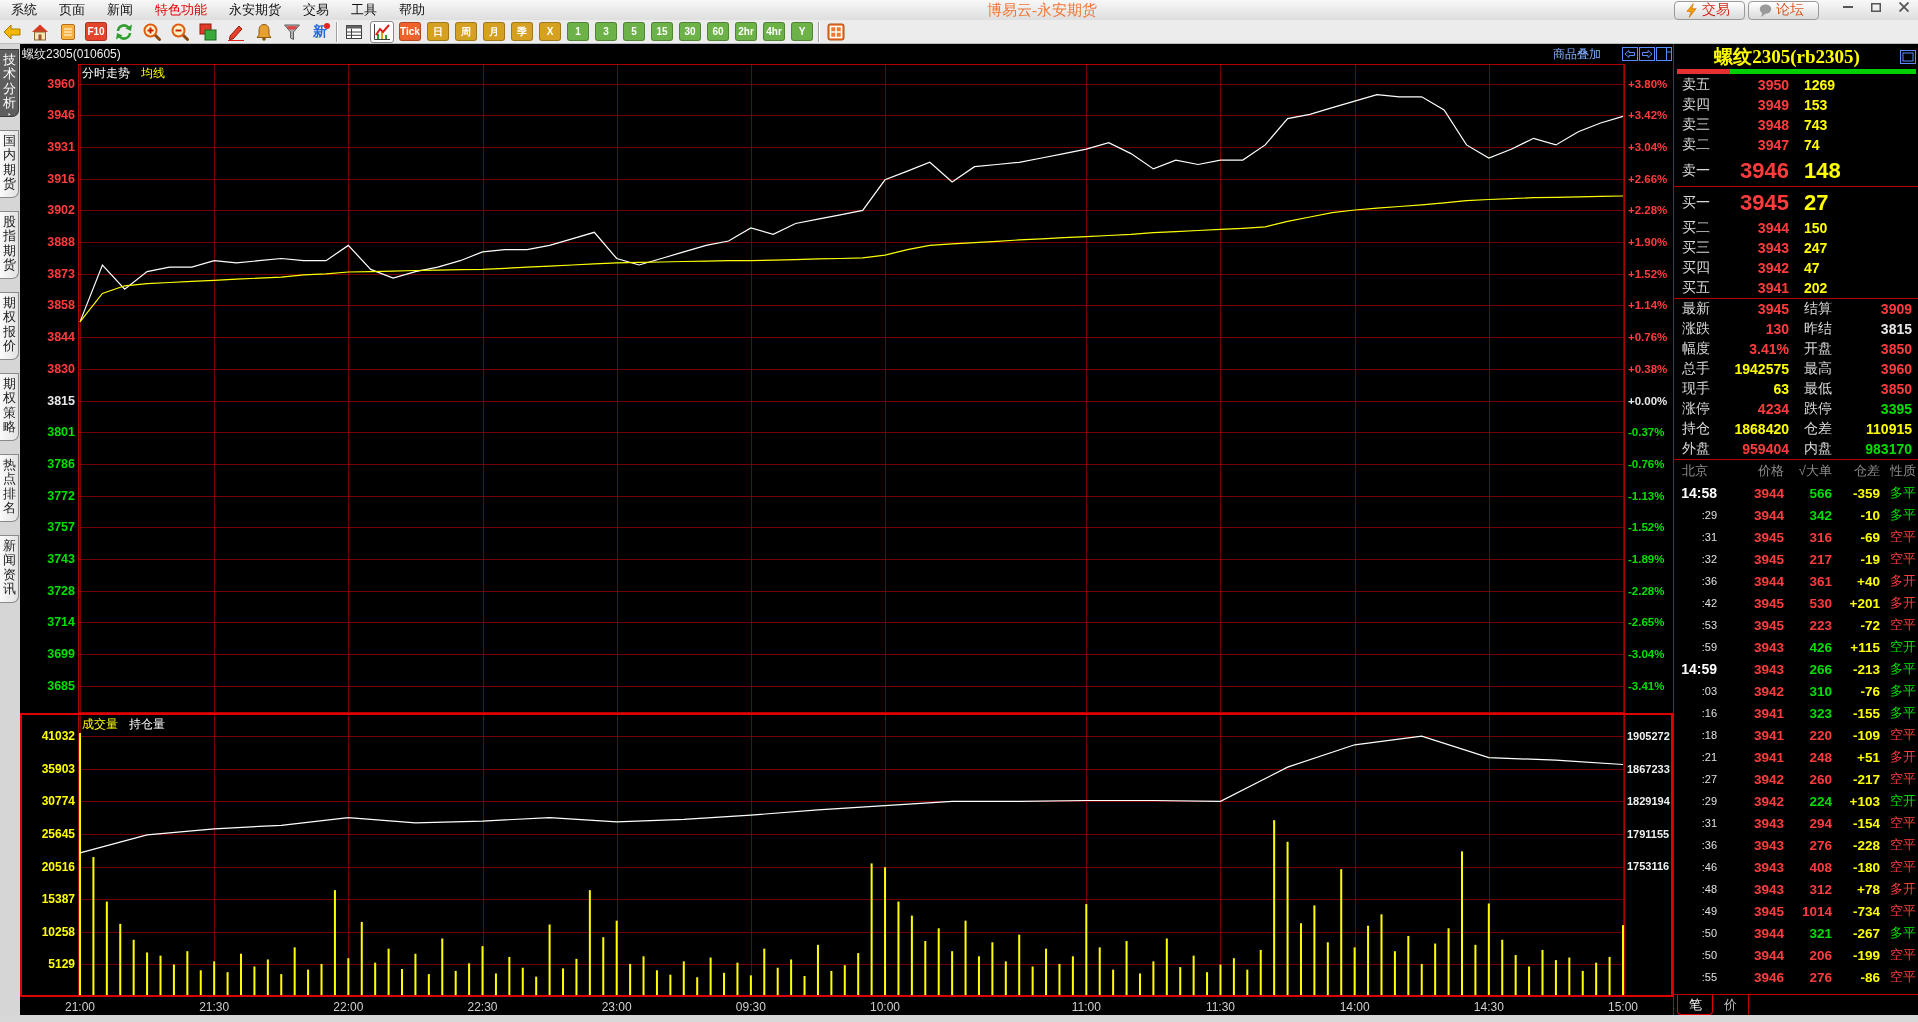  What do you see at coordinates (1818, 449) in the screenshot?
I see `stat-label: 内盘` at bounding box center [1818, 449].